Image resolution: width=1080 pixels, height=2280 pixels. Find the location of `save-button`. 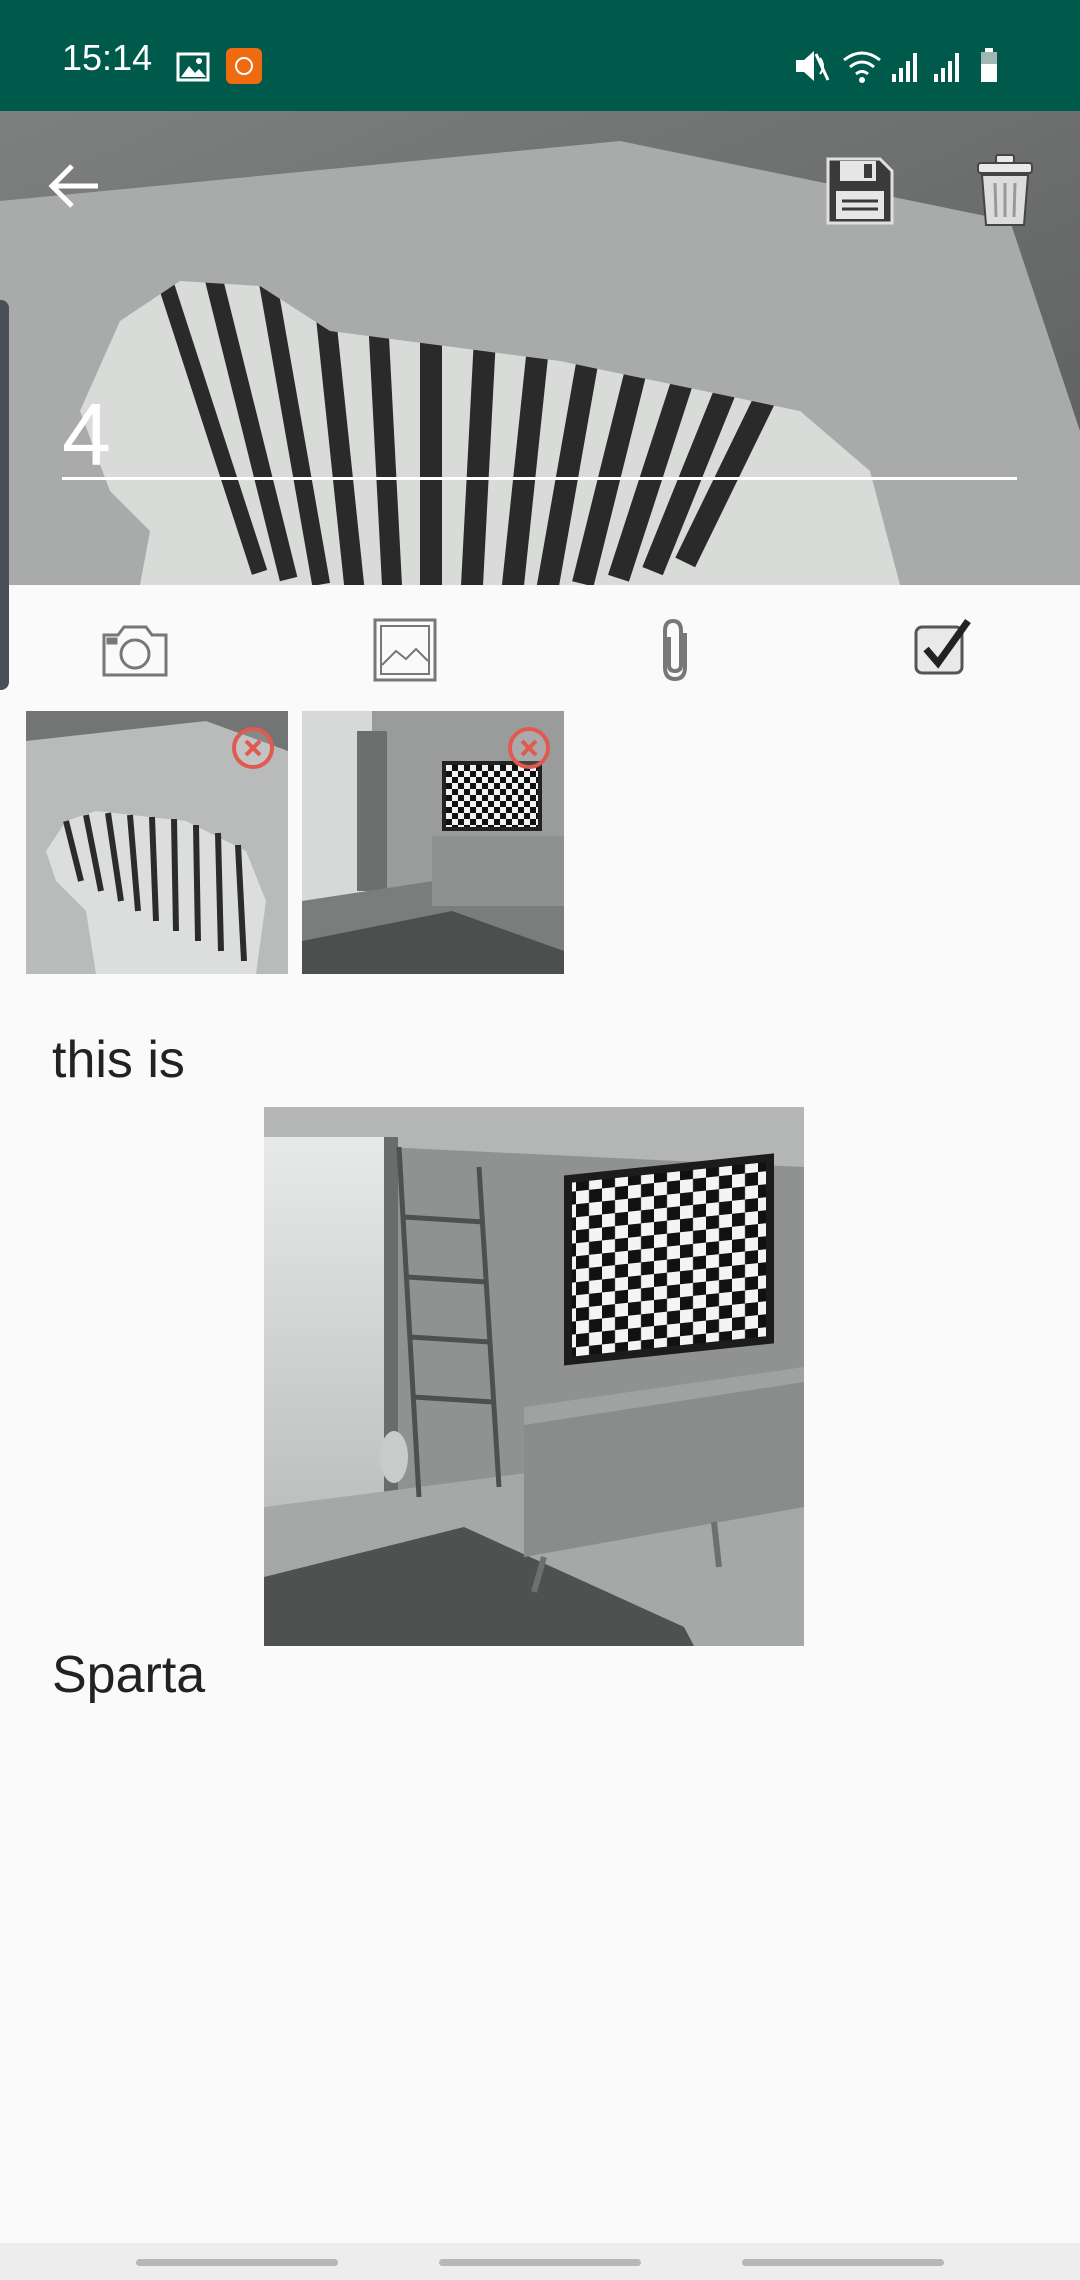

save-button is located at coordinates (860, 191).